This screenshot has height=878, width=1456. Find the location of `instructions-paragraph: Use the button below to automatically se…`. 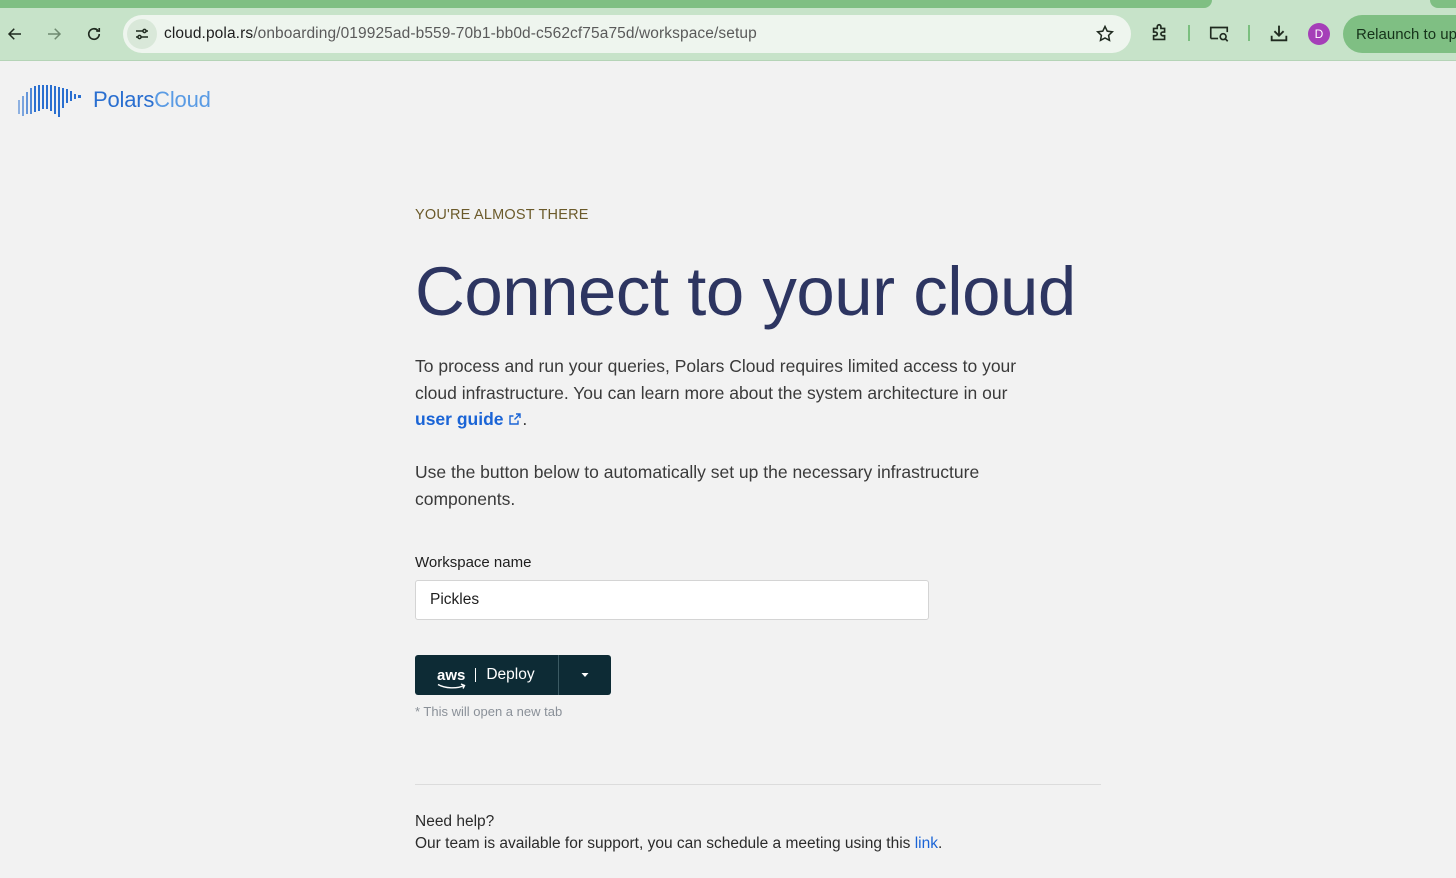

instructions-paragraph: Use the button below to automatically se… is located at coordinates (697, 485).